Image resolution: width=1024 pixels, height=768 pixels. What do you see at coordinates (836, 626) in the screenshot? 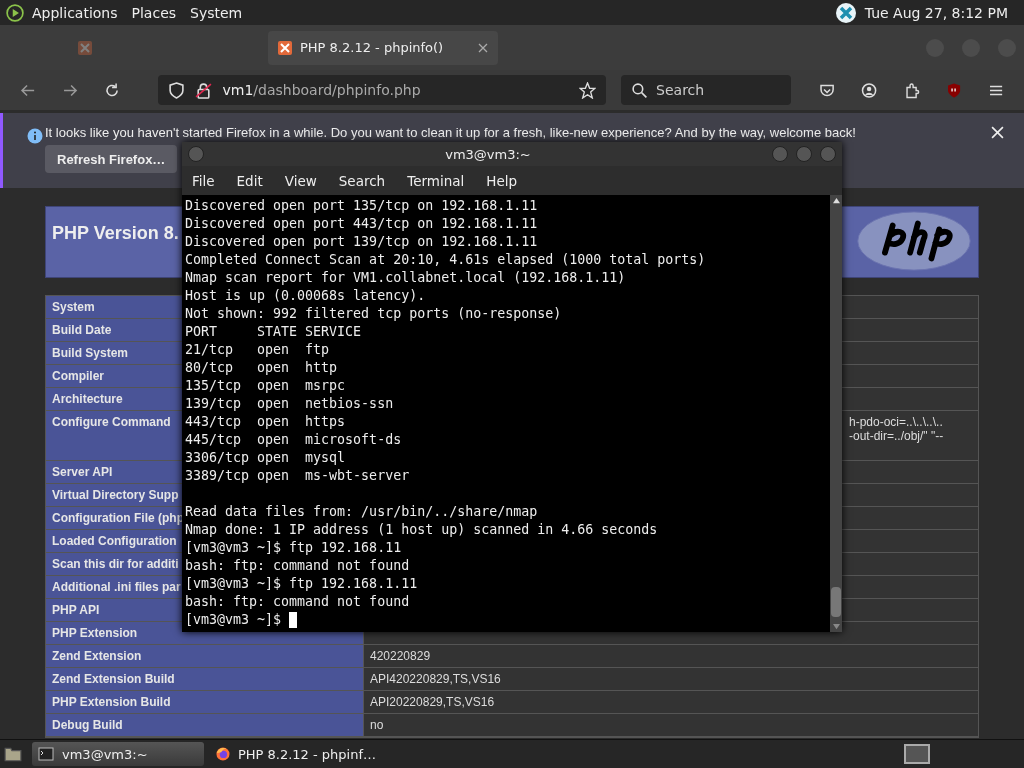
I see `scroll-down-icon` at bounding box center [836, 626].